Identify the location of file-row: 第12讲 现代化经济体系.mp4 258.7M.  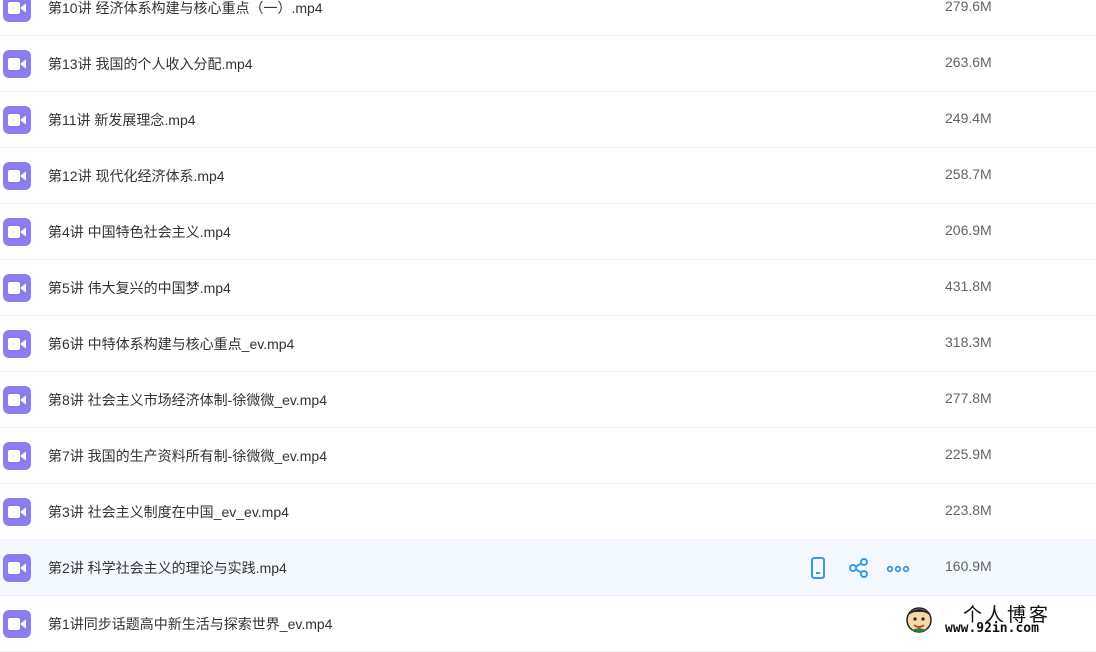
(548, 176).